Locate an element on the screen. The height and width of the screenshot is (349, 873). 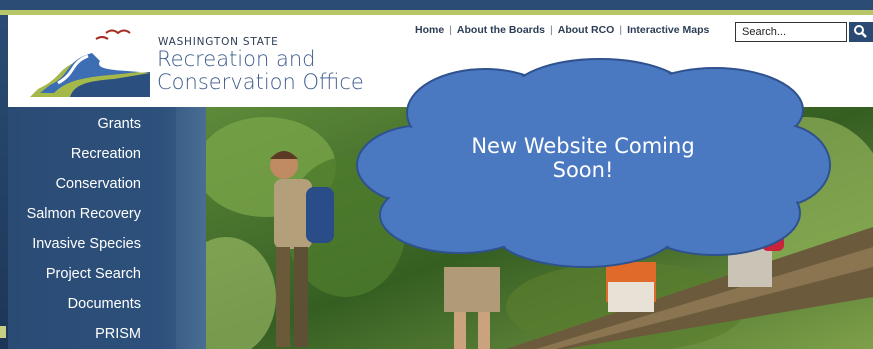
sidebar-item-prism: PRISM is located at coordinates (118, 334).